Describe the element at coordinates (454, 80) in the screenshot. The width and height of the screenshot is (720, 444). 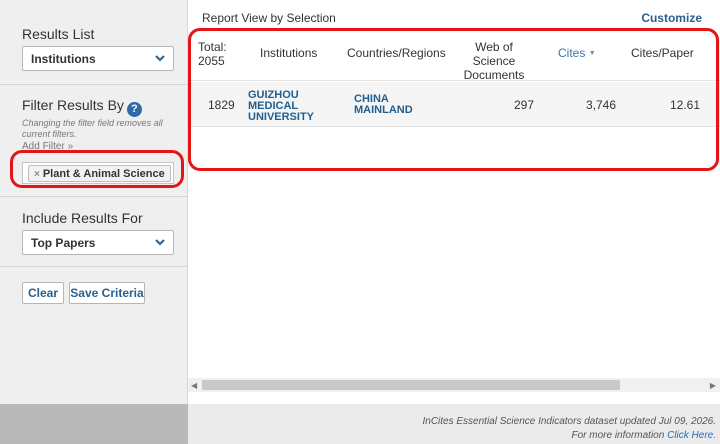
I see `header-divider` at that location.